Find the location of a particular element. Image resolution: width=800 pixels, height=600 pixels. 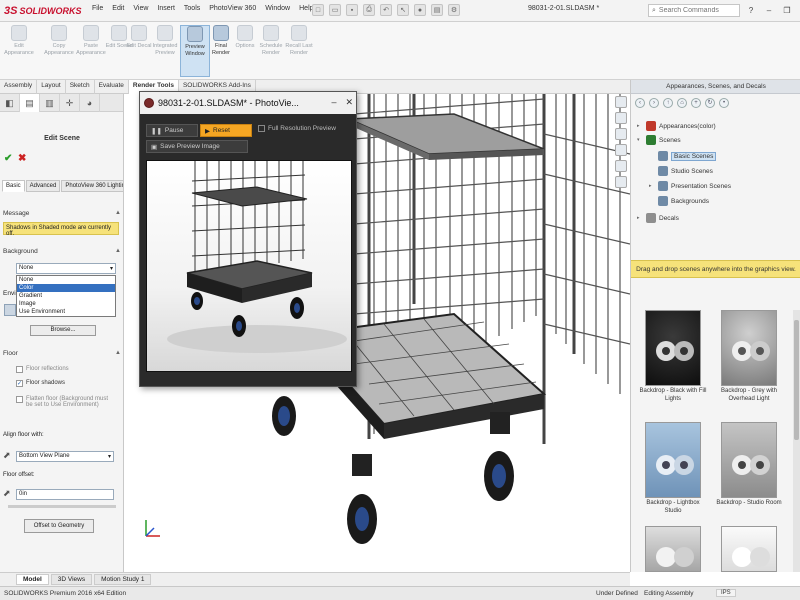

forward-icon: › is located at coordinates (654, 103).